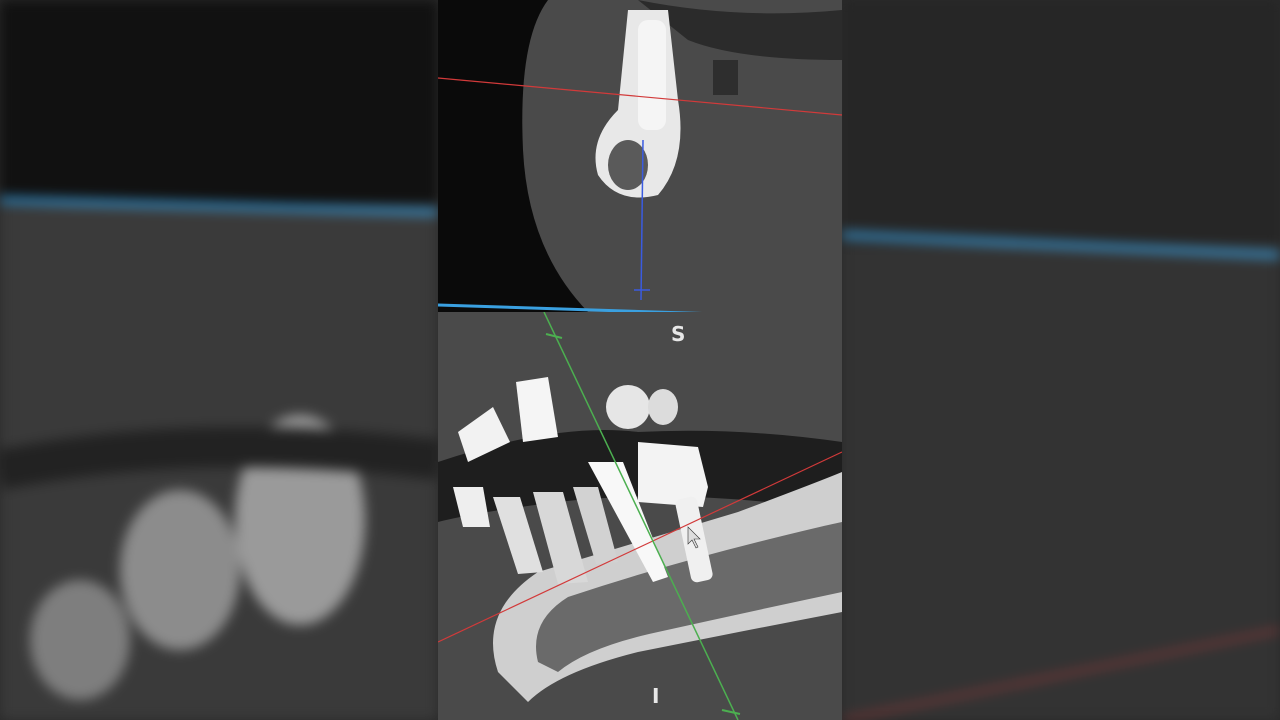 Image resolution: width=1280 pixels, height=720 pixels. I want to click on upper-slice-pane, so click(640, 156).